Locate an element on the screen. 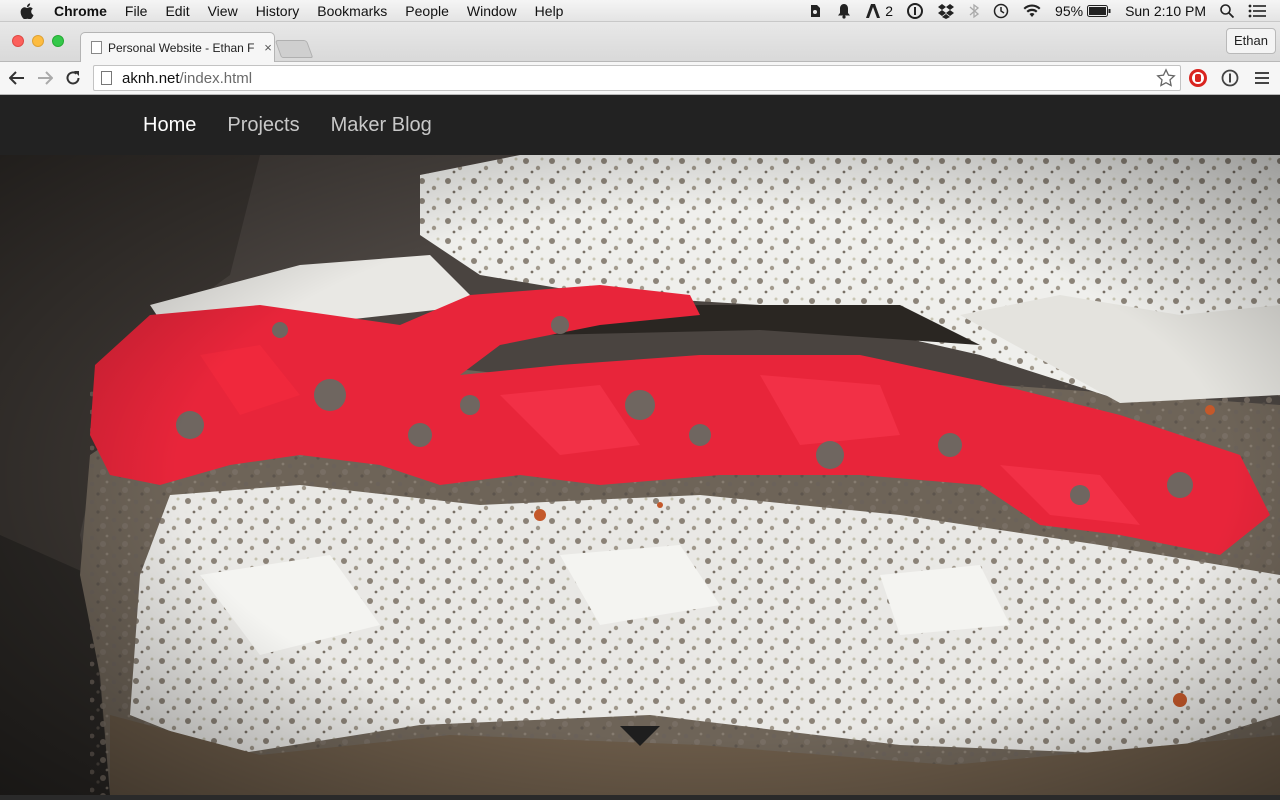 The image size is (1280, 800). menu-help: Help is located at coordinates (549, 11).